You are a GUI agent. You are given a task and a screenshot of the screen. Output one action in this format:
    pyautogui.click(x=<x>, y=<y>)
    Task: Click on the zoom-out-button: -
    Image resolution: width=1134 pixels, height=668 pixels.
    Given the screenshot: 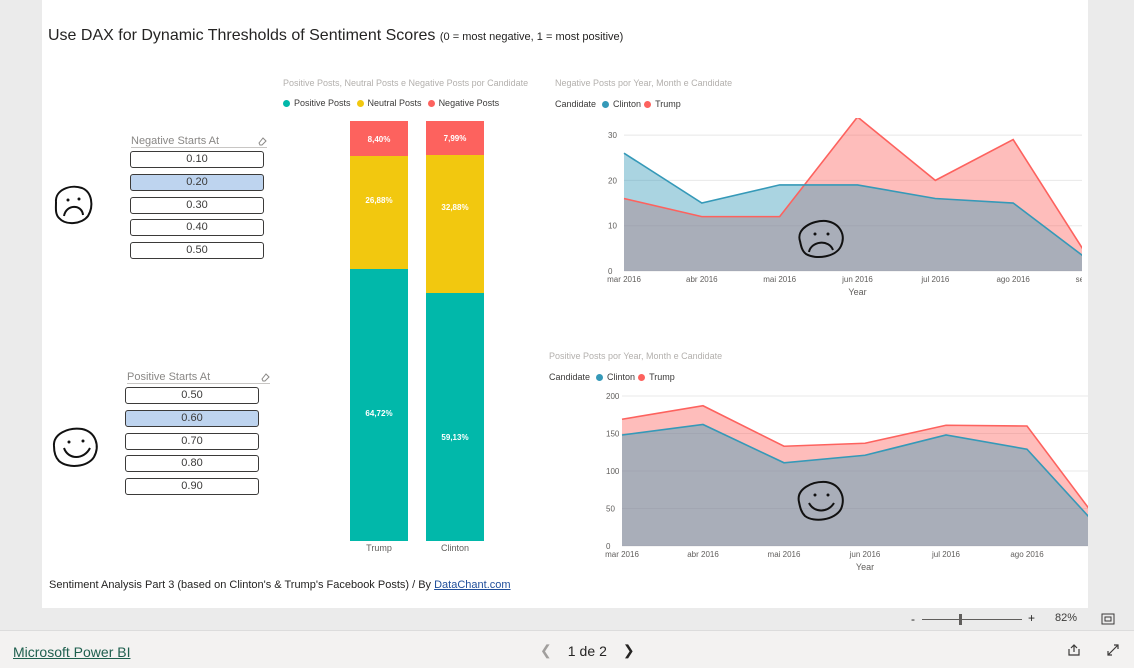 What is the action you would take?
    pyautogui.click(x=913, y=619)
    